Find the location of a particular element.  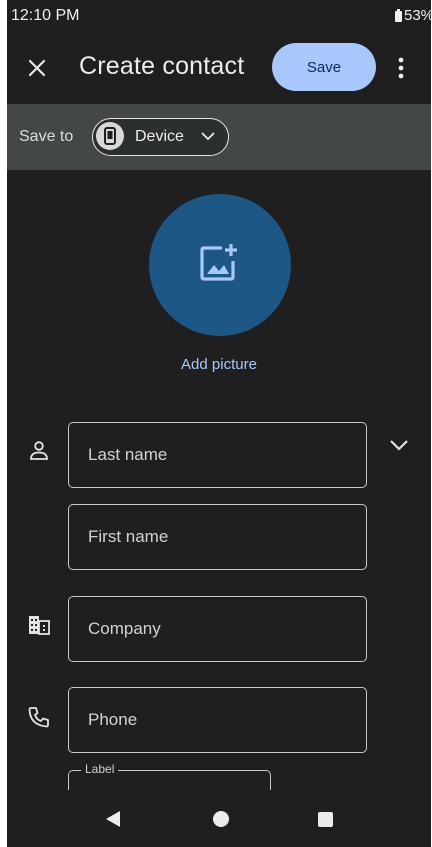

more-vert-icon is located at coordinates (401, 68).